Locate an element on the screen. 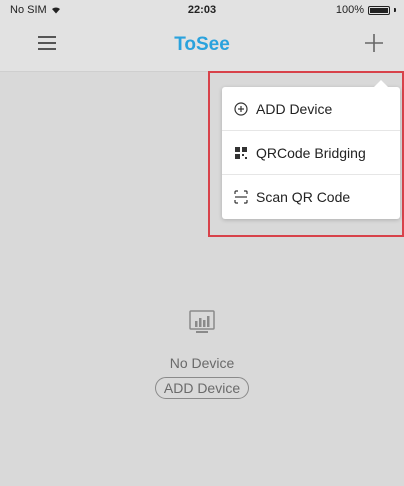  monitor-chart-icon is located at coordinates (202, 321).